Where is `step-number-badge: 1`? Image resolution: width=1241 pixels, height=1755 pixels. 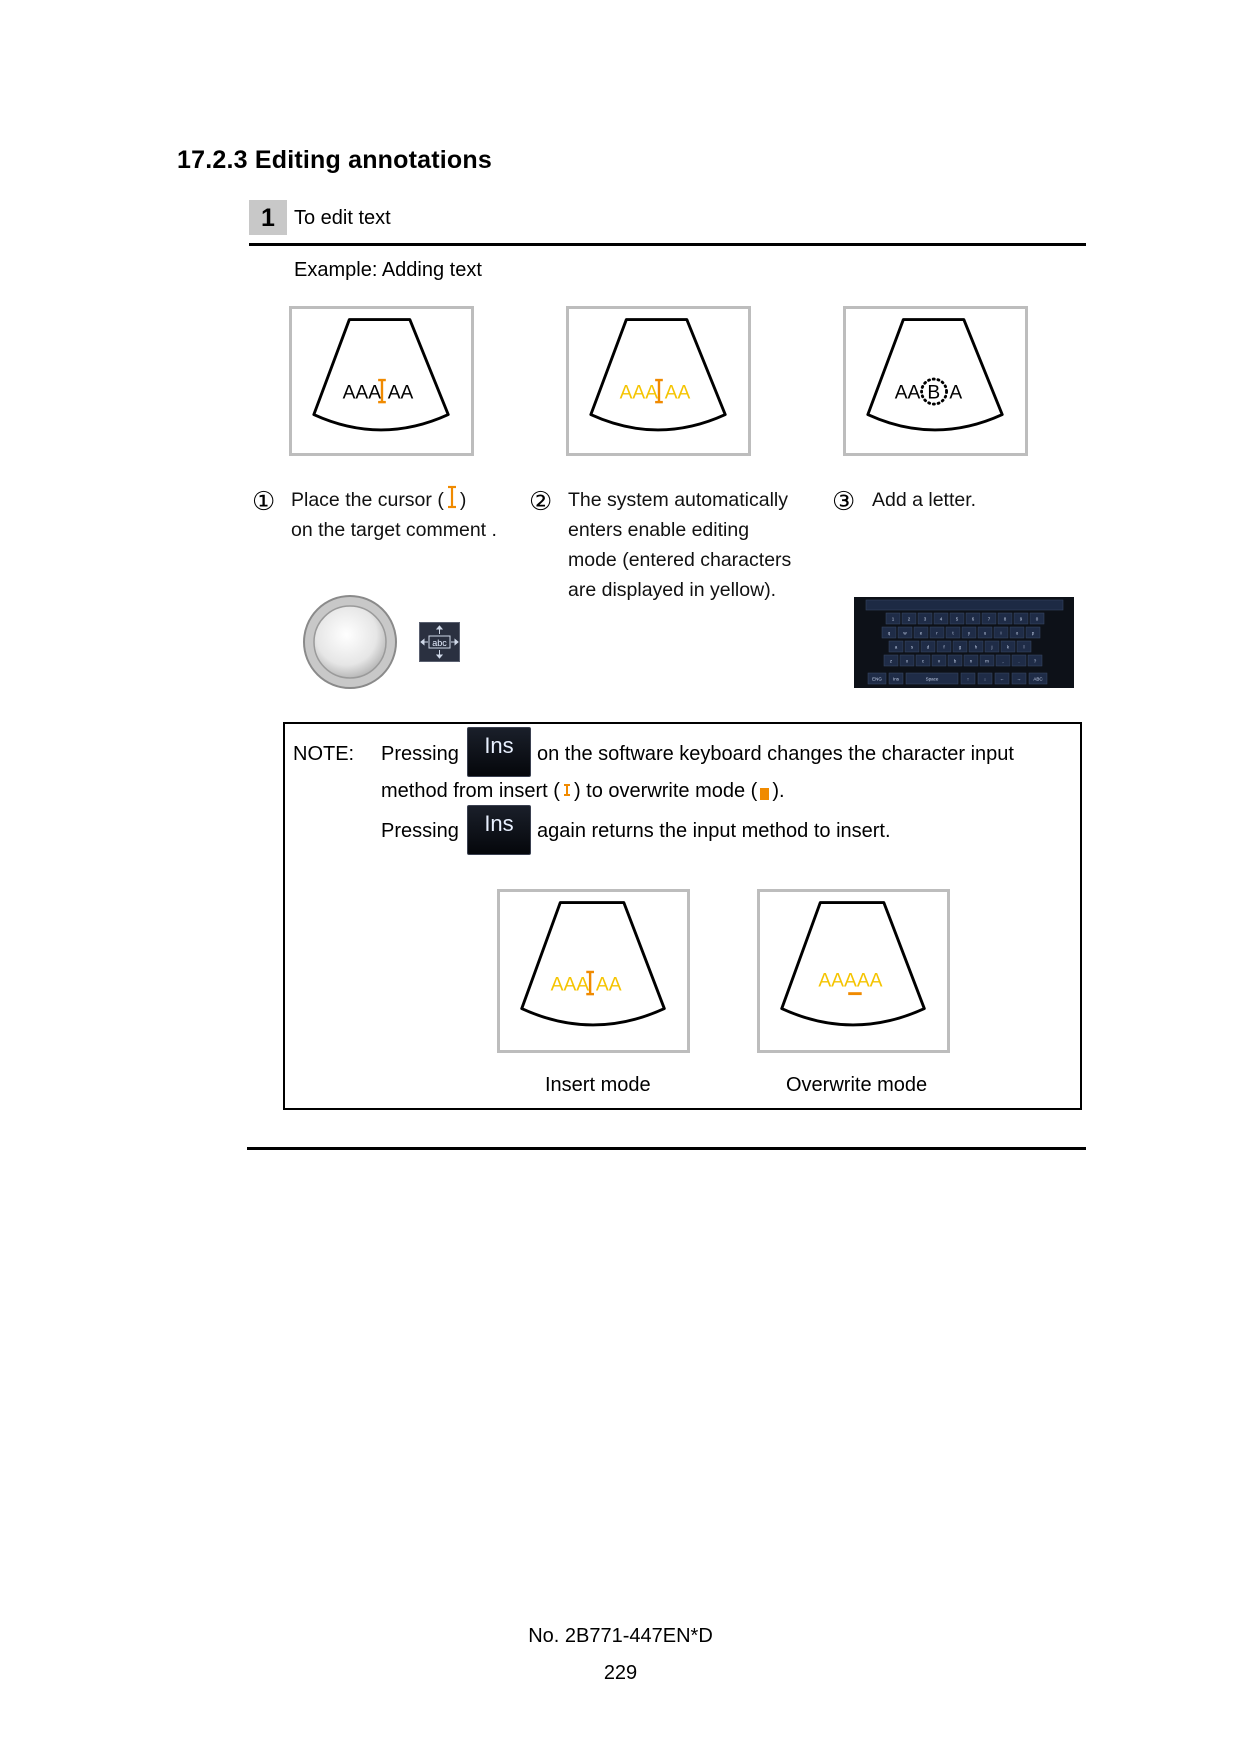
step-number-badge: 1 is located at coordinates (268, 217).